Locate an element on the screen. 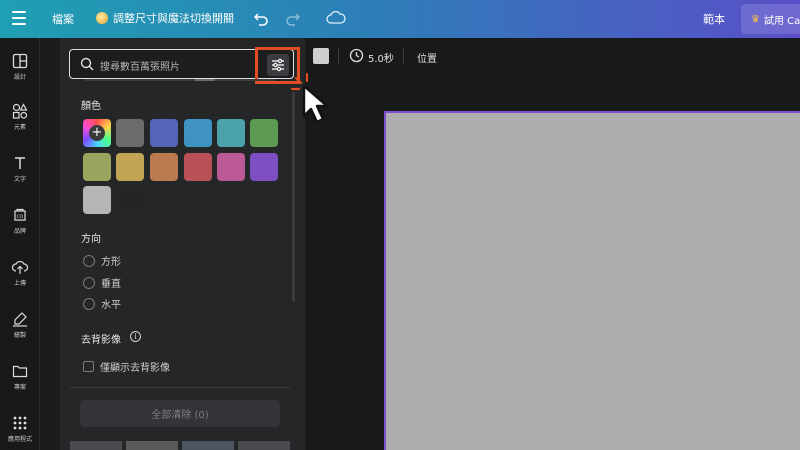 This screenshot has width=800, height=450. orientation-radio-vertical: 垂直 is located at coordinates (102, 282).